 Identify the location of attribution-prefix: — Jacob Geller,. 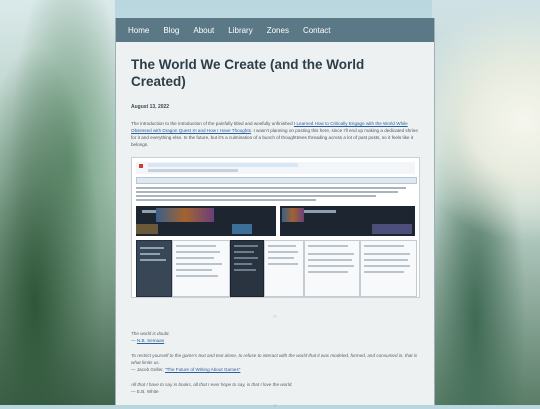
(148, 369).